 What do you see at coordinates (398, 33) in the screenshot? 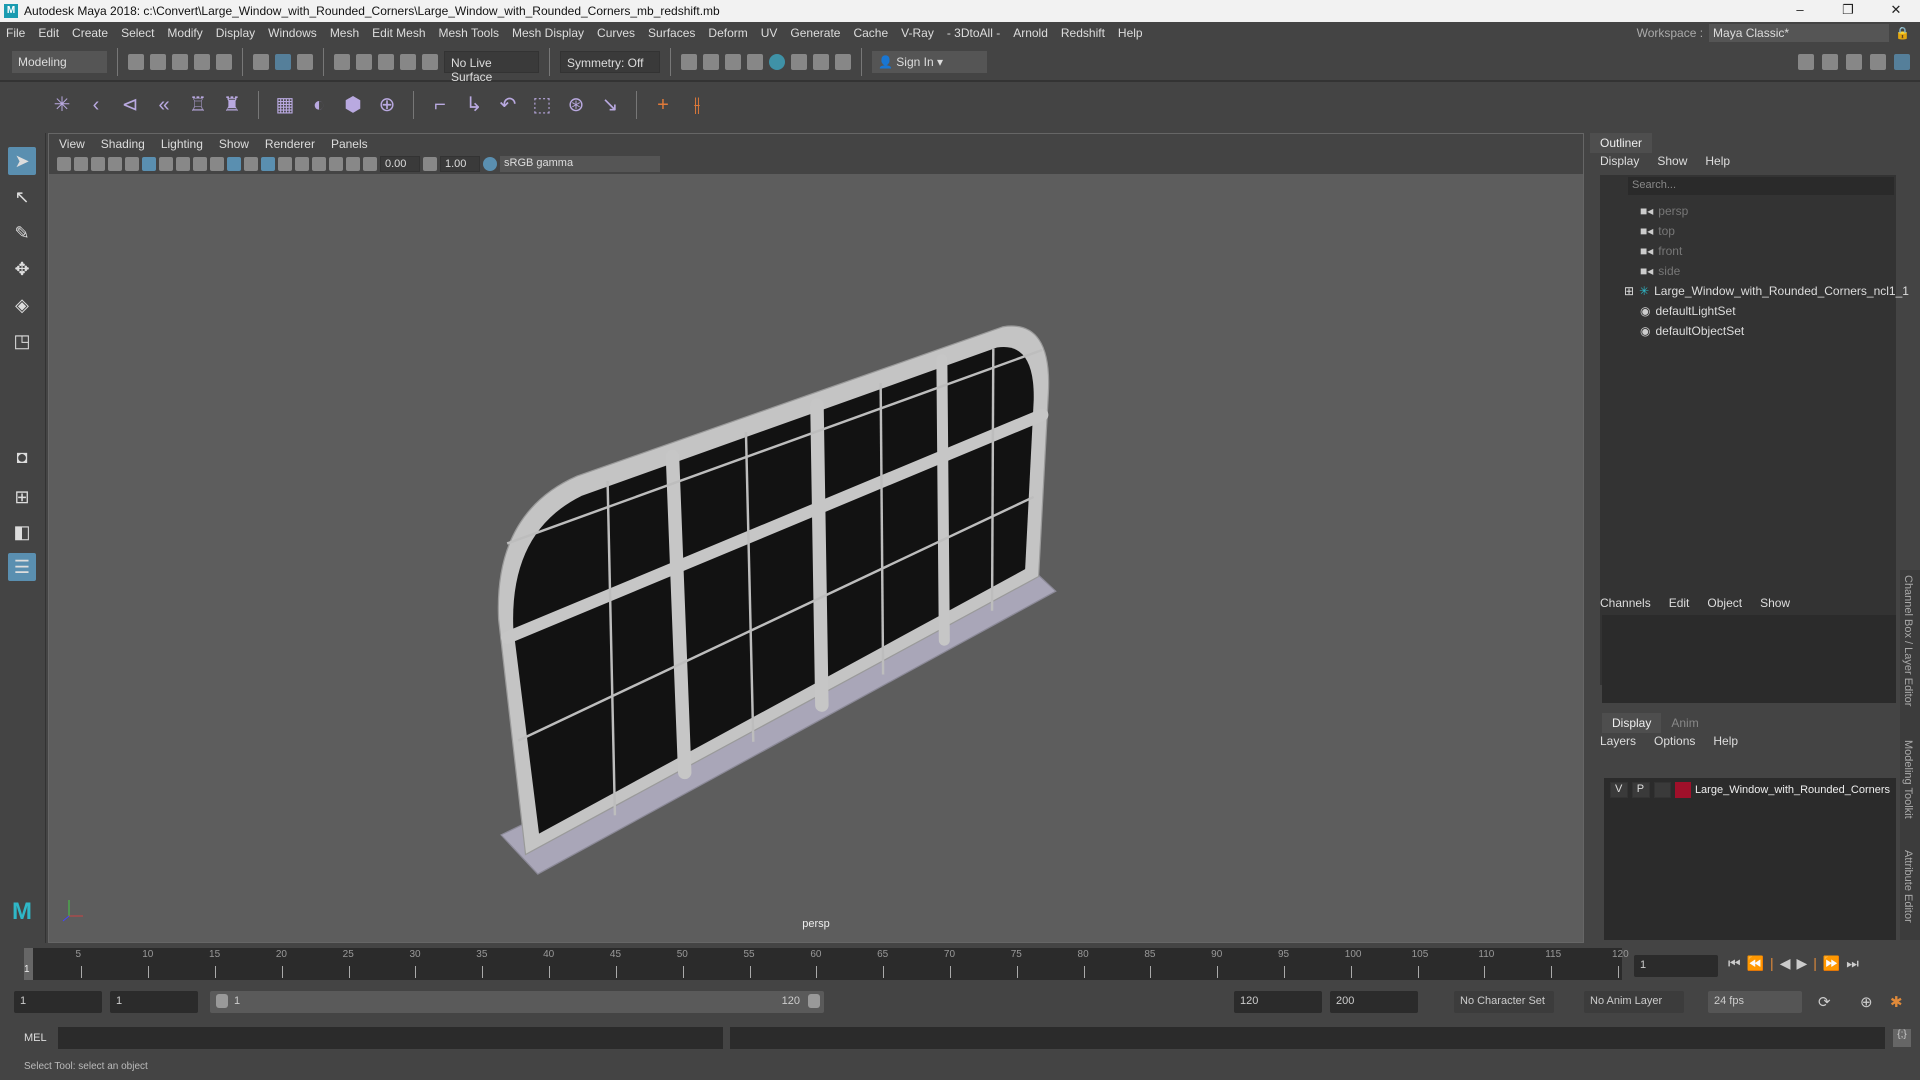
I see `menu-edit-mesh: Edit Mesh` at bounding box center [398, 33].